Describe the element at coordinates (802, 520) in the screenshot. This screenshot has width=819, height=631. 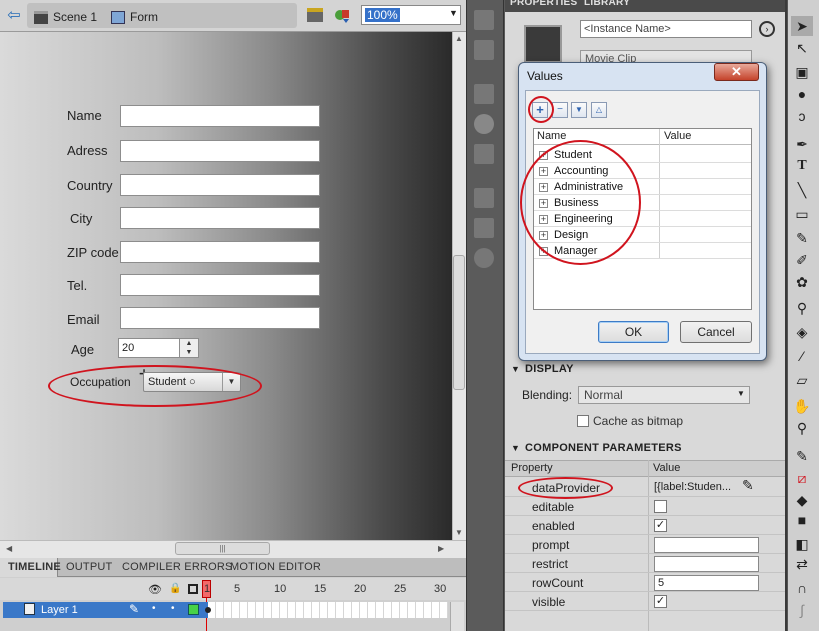
I see `fill-swatch-icon: ■` at that location.